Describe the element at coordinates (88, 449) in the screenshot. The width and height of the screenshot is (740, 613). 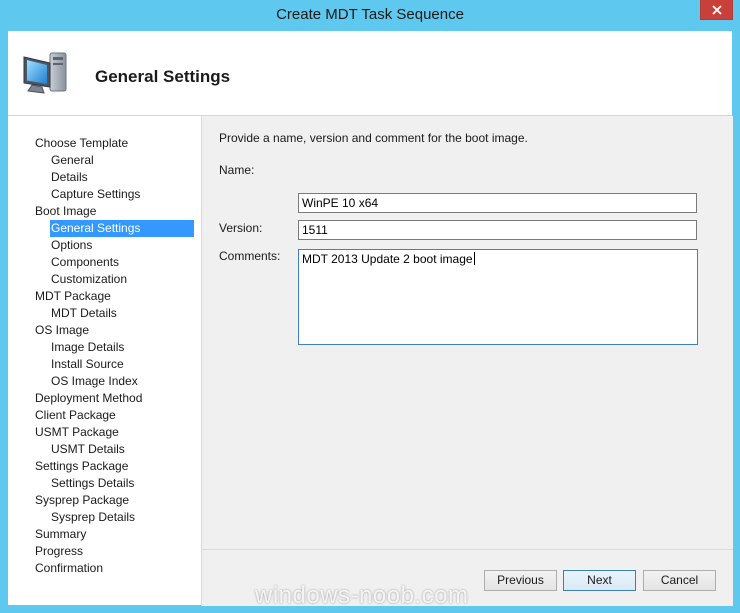
I see `nav-item-label: USMT Details` at that location.